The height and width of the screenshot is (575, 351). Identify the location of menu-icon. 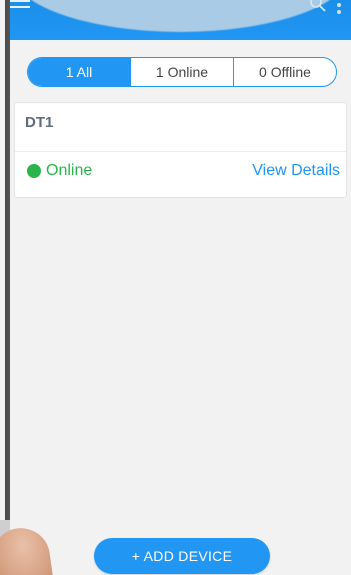
(20, 7).